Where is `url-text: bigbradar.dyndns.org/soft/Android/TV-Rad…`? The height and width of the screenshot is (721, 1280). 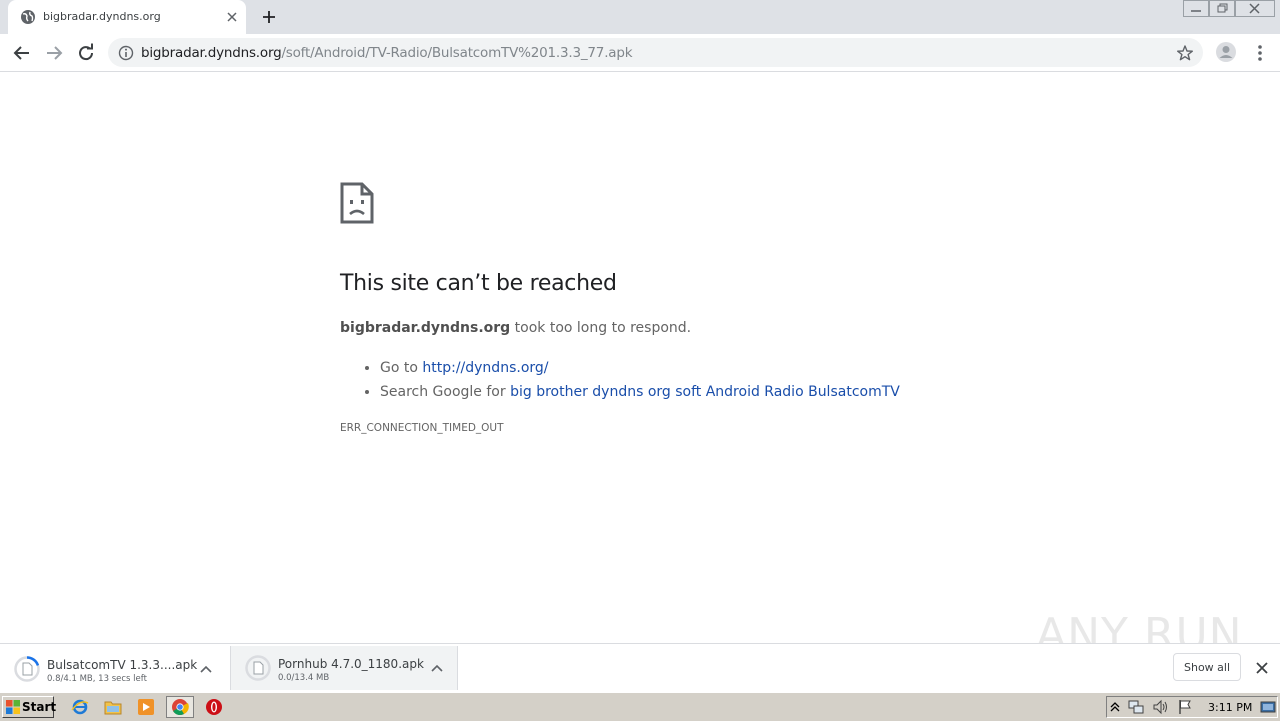
url-text: bigbradar.dyndns.org/soft/Android/TV-Rad… is located at coordinates (387, 53).